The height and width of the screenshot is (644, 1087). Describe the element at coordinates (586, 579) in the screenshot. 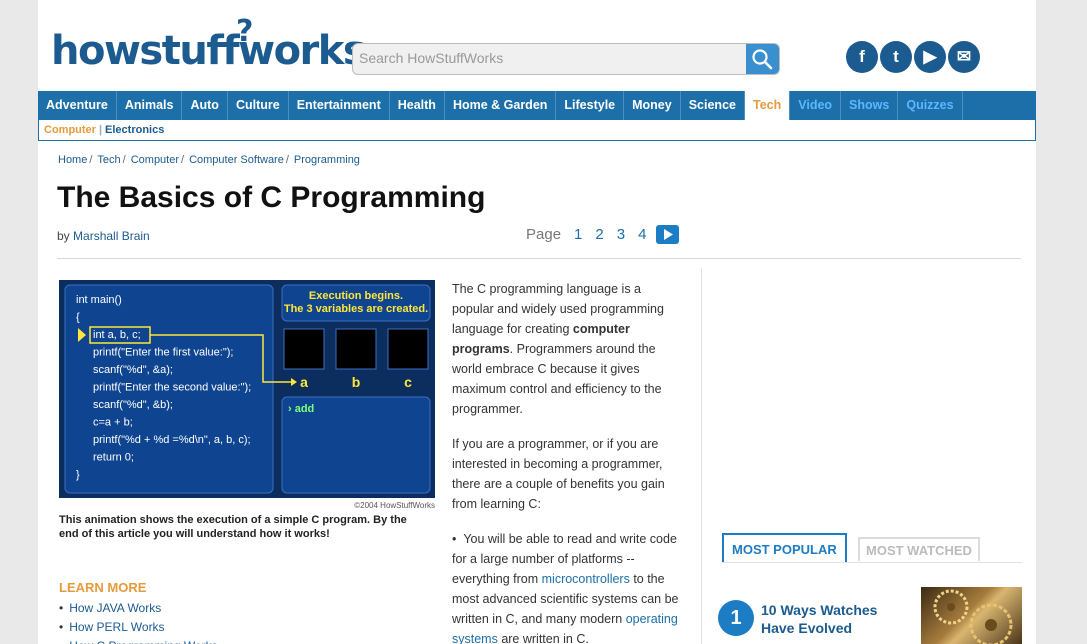

I see `microcontrollers-link: microcontrollers` at that location.